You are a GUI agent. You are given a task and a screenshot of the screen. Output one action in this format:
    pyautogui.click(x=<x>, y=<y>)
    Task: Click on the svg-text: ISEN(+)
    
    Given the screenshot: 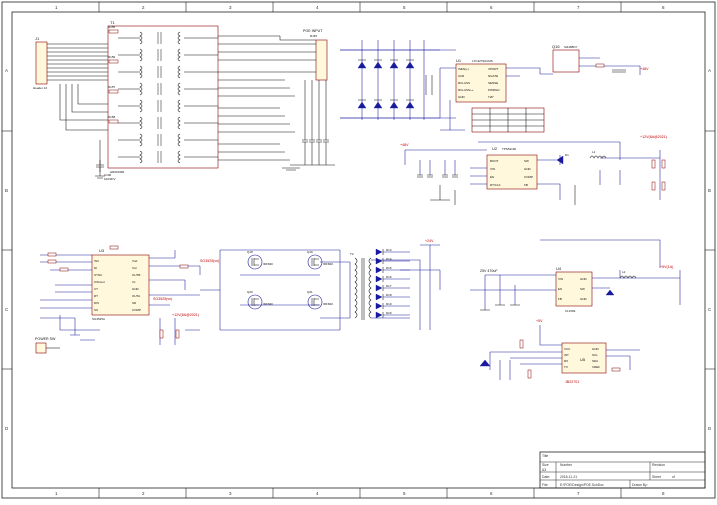 What is the action you would take?
    pyautogui.click(x=463, y=69)
    